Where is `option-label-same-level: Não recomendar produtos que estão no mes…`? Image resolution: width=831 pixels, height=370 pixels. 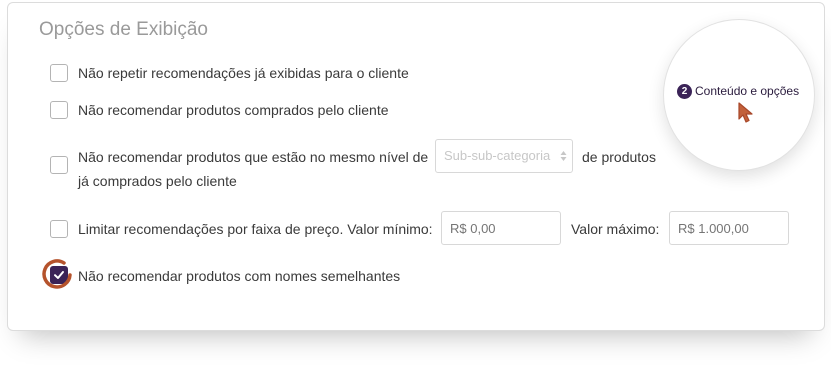
option-label-same-level: Não recomendar produtos que estão no mes… is located at coordinates (253, 157).